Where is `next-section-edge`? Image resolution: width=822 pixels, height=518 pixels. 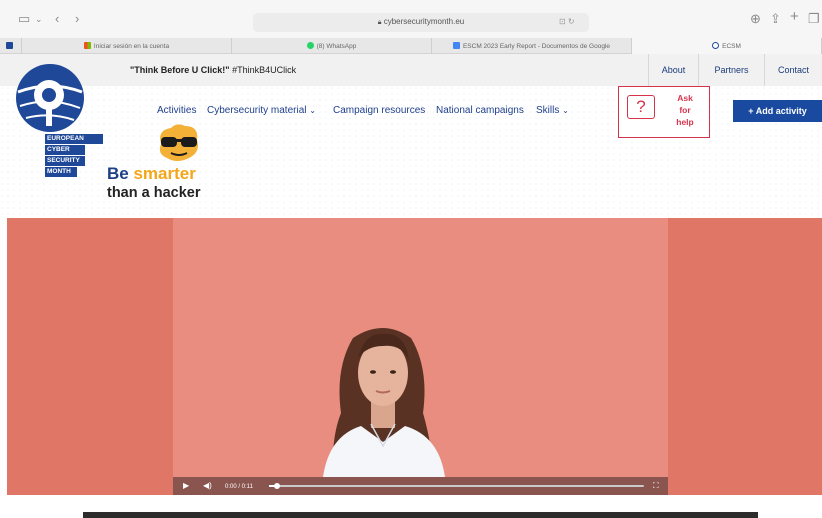
next-section-edge is located at coordinates (420, 515).